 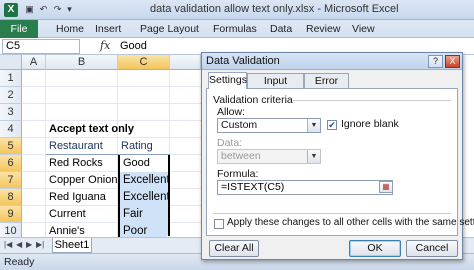 I want to click on sheet-title: Accept text only, so click(x=101, y=129).